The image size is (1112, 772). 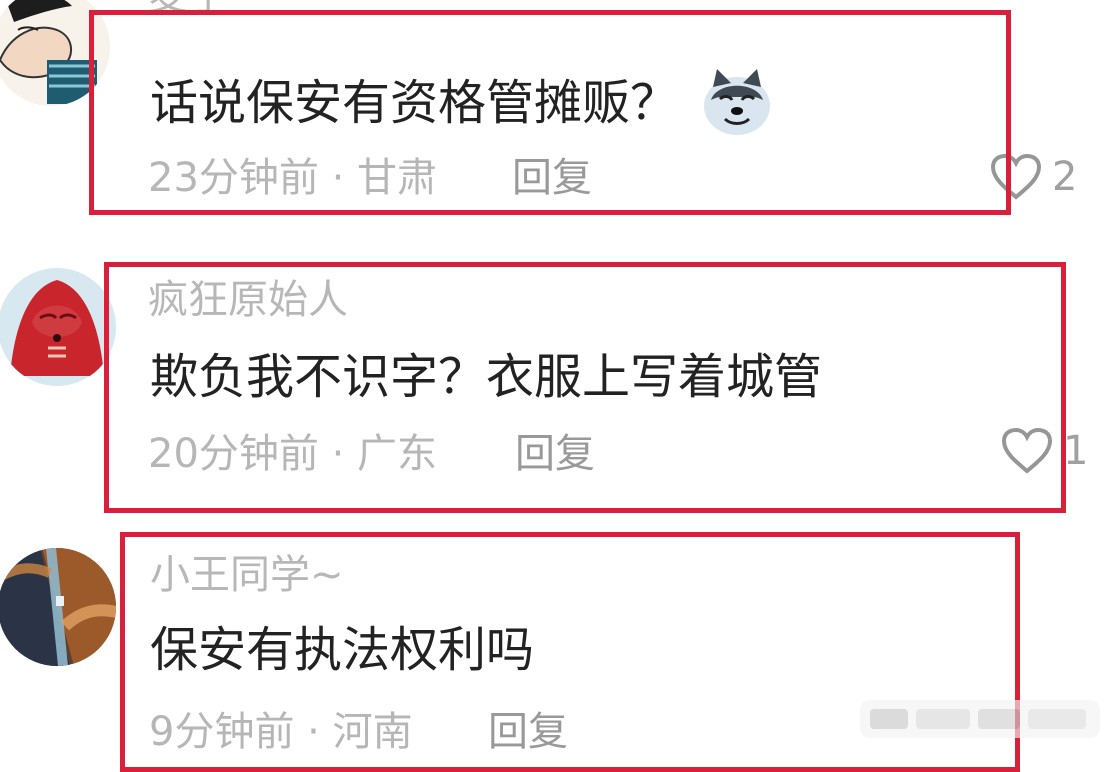 I want to click on watermark-overlay, so click(x=980, y=719).